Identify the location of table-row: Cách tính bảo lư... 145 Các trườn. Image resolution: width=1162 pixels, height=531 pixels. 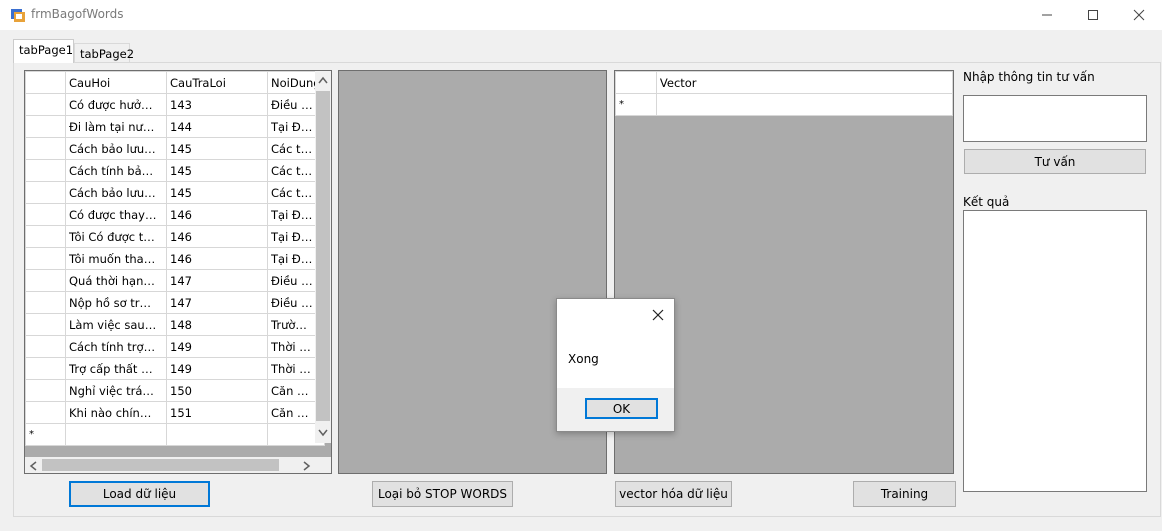
(175, 170).